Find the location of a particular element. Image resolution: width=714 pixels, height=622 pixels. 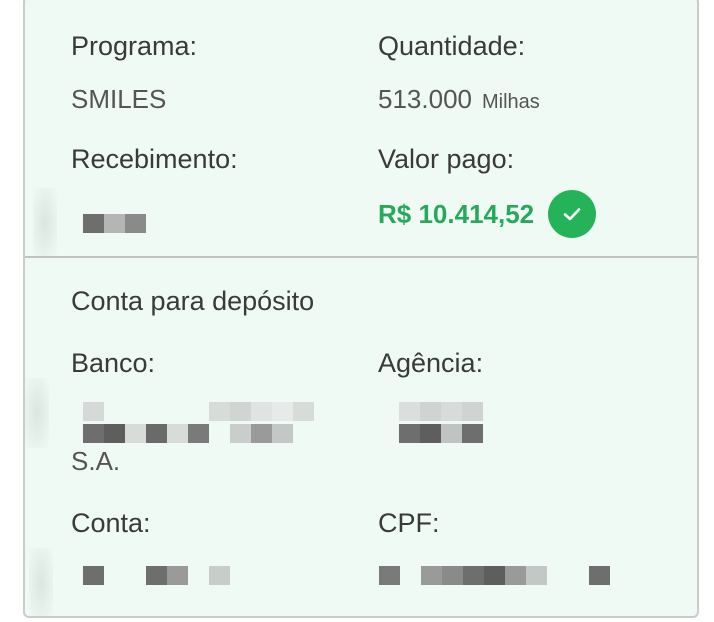

agency-redacted-line2 is located at coordinates (441, 433).